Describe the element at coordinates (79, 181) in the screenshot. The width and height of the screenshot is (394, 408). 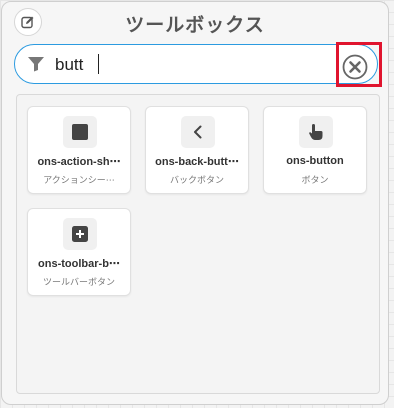
I see `tile-subtitle: アクションシー⋯` at that location.